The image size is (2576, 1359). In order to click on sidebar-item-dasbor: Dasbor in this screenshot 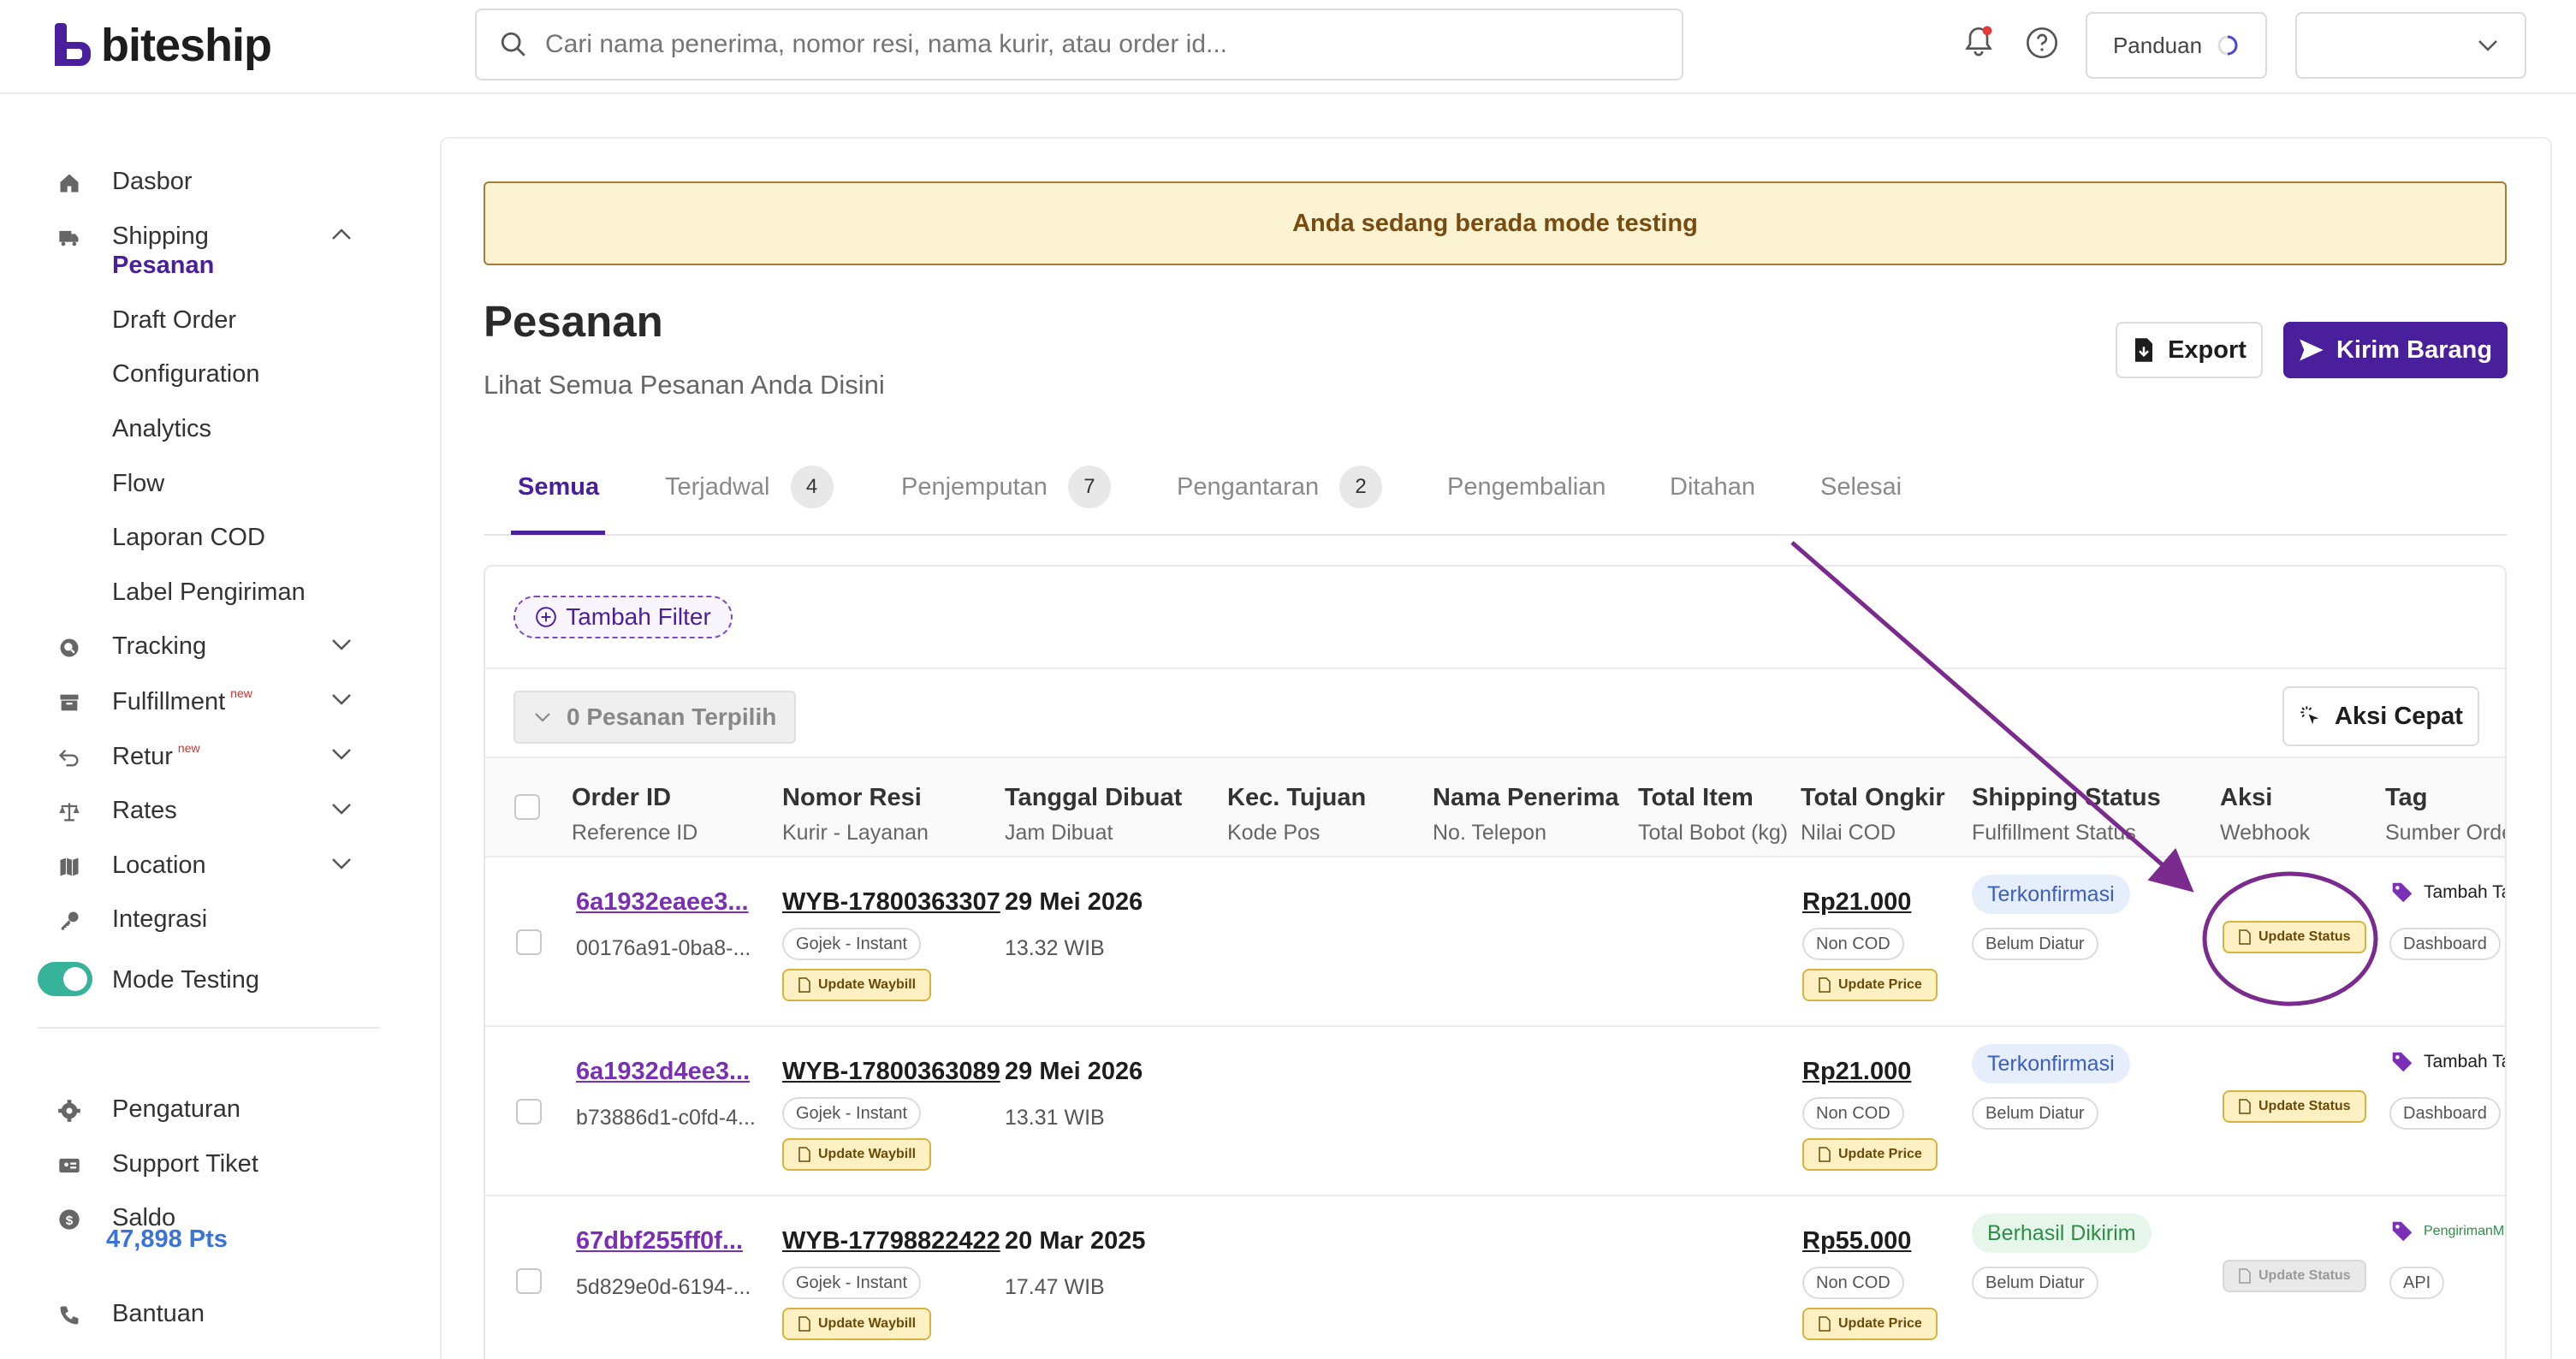, I will do `click(188, 181)`.